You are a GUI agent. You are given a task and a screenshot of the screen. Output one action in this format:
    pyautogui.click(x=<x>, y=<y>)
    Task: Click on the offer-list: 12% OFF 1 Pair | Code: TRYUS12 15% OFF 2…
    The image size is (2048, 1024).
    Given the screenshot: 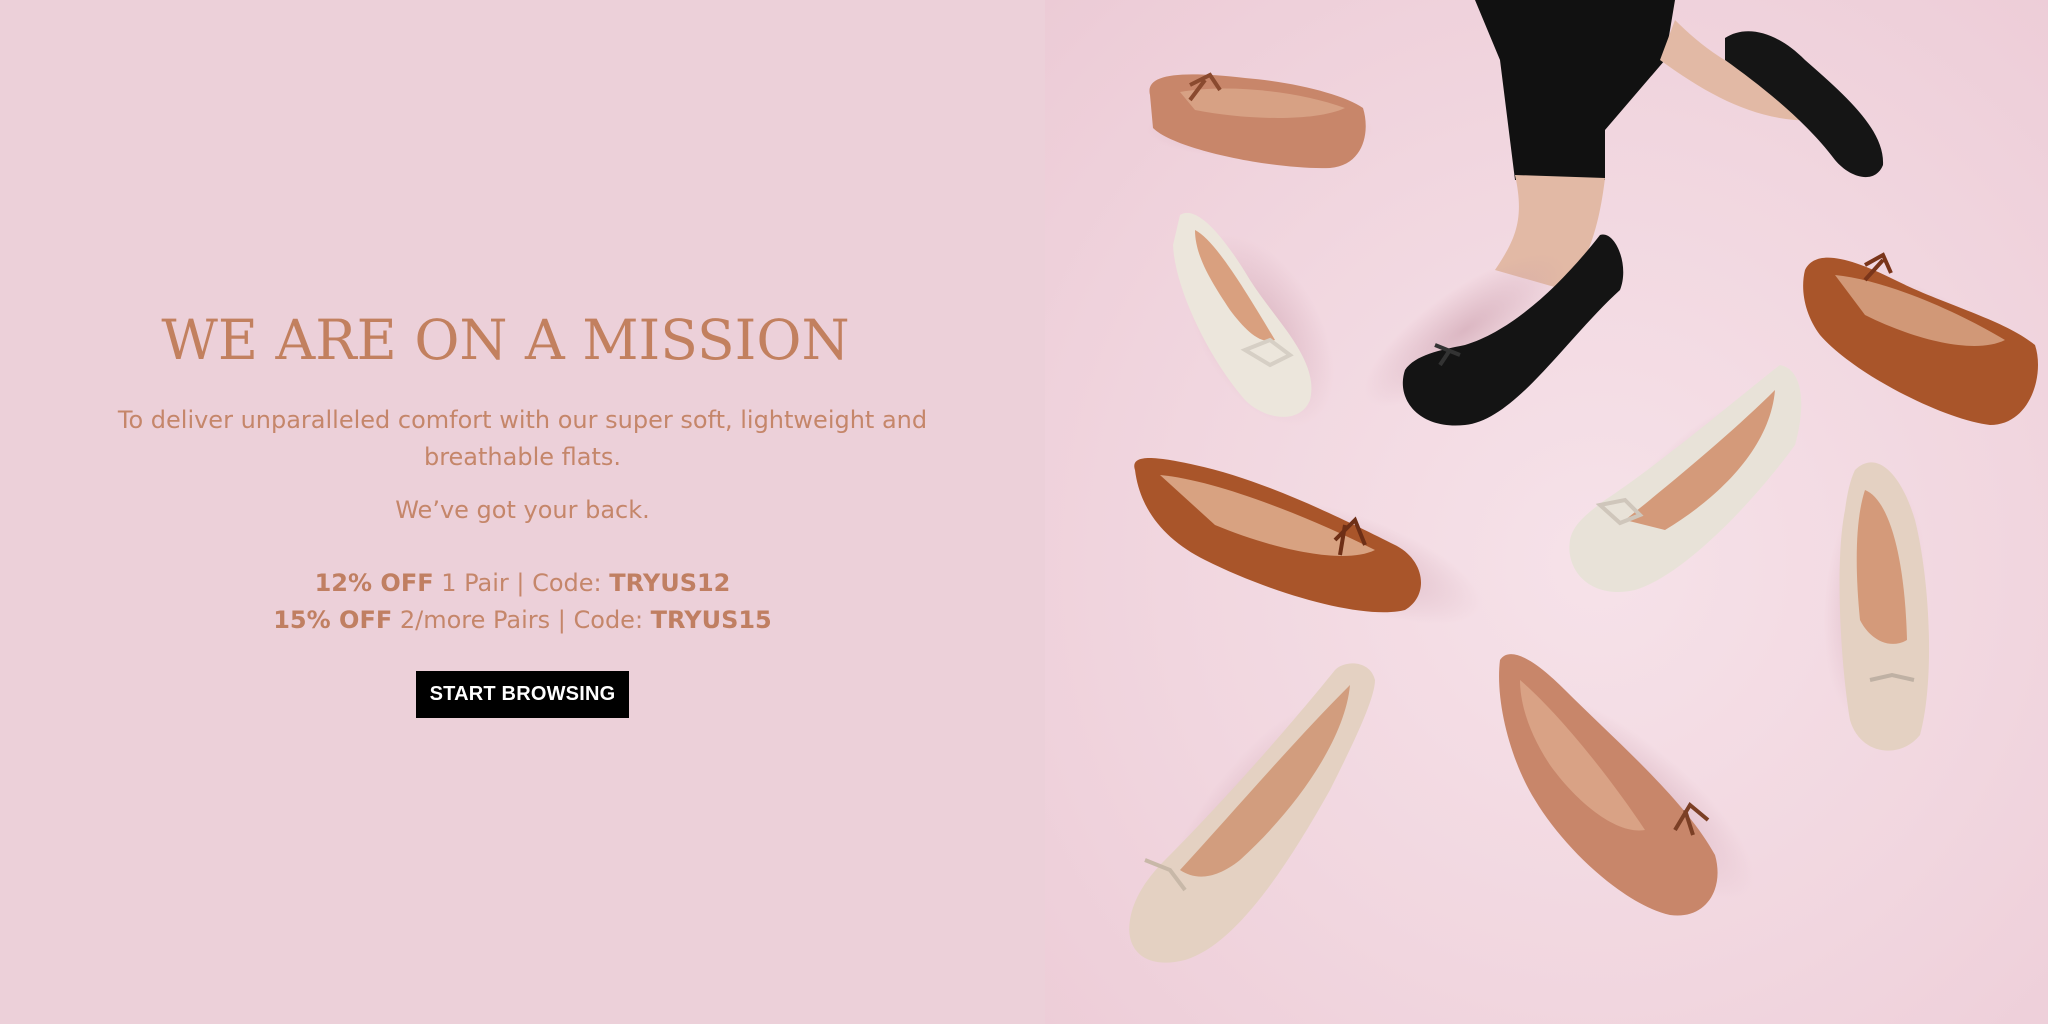 What is the action you would take?
    pyautogui.click(x=522, y=602)
    